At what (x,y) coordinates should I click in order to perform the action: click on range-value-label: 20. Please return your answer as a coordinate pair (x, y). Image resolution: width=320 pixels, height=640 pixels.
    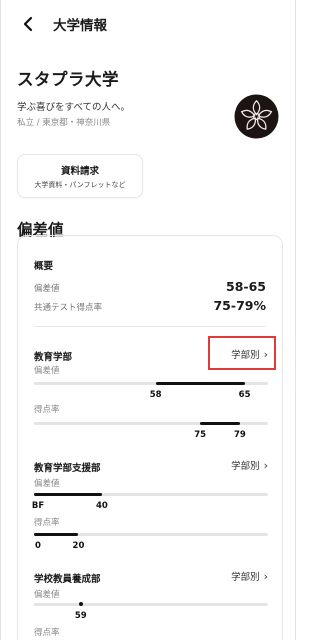
    Looking at the image, I should click on (78, 546).